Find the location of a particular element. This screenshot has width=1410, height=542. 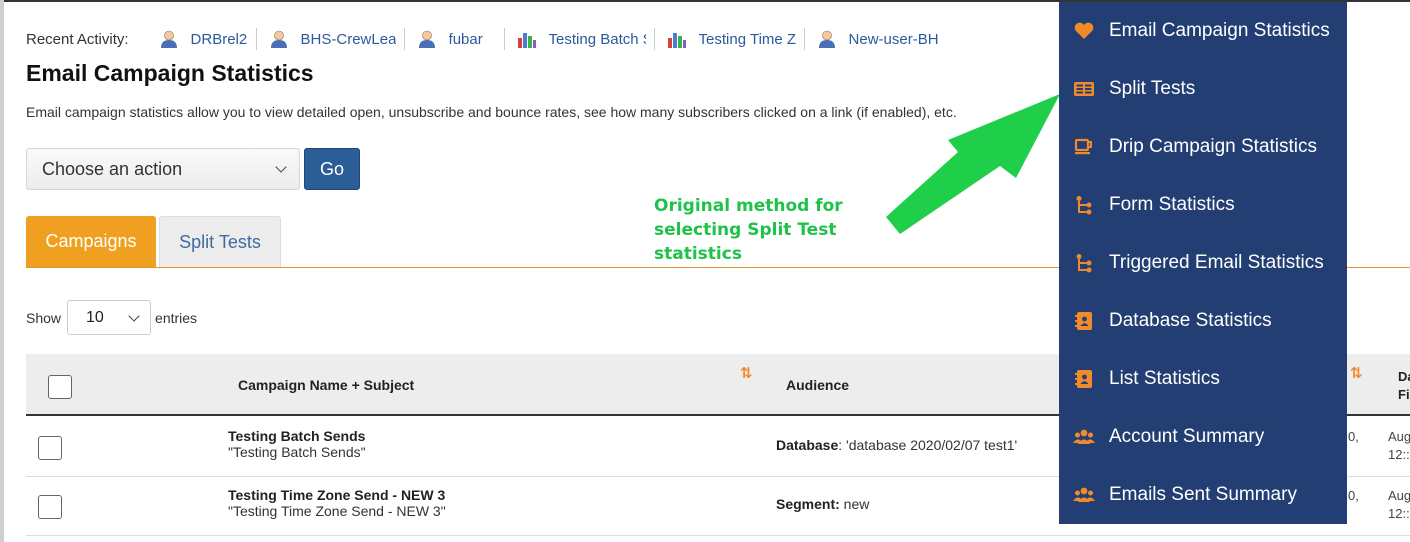

menu-item-database-statistics: Database Statistics is located at coordinates (1203, 321).